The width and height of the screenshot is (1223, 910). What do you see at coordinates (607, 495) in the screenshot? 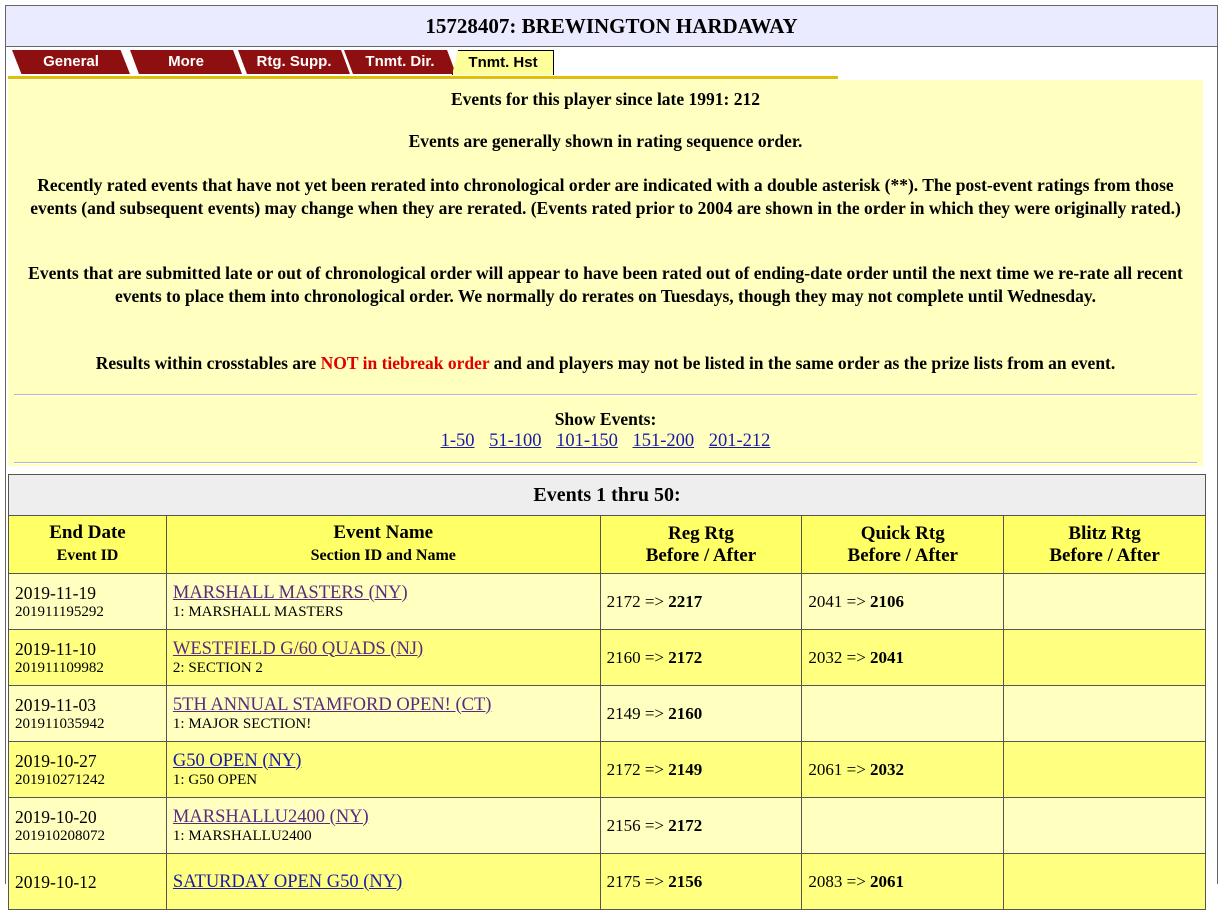
I see `table-caption: Events 1 thru 50:` at bounding box center [607, 495].